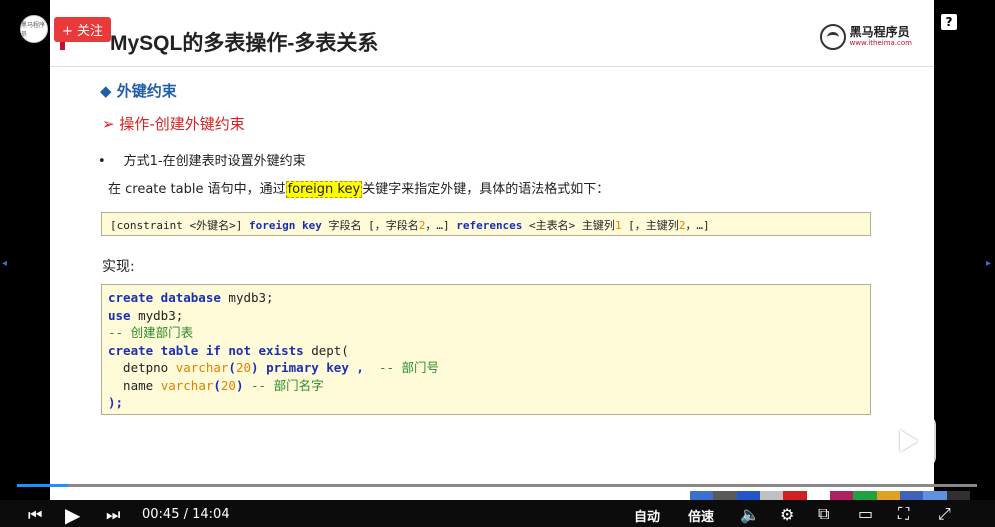  Describe the element at coordinates (647, 515) in the screenshot. I see `auto-quality-button: 自动` at that location.